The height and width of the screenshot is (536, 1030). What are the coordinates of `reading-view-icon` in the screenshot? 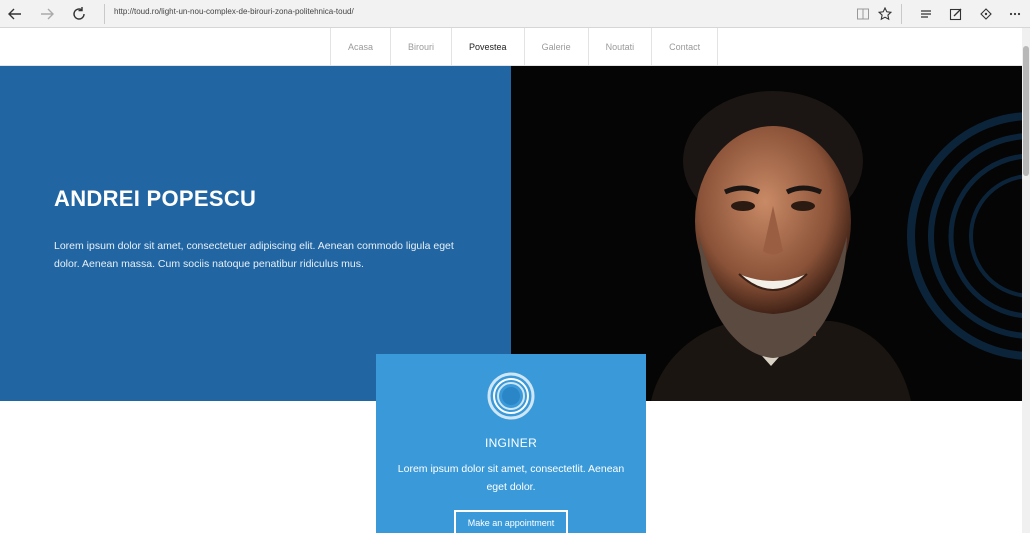 It's located at (863, 14).